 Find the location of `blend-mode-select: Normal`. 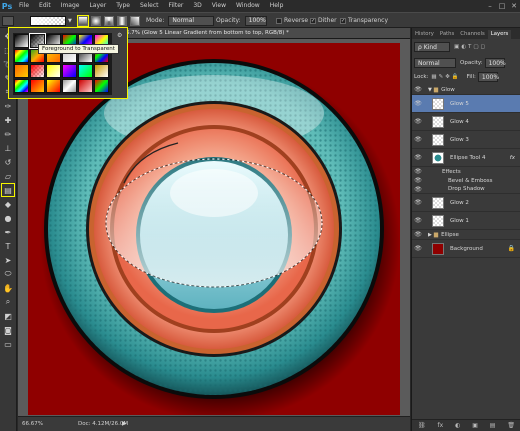

blend-mode-select: Normal is located at coordinates (435, 63).